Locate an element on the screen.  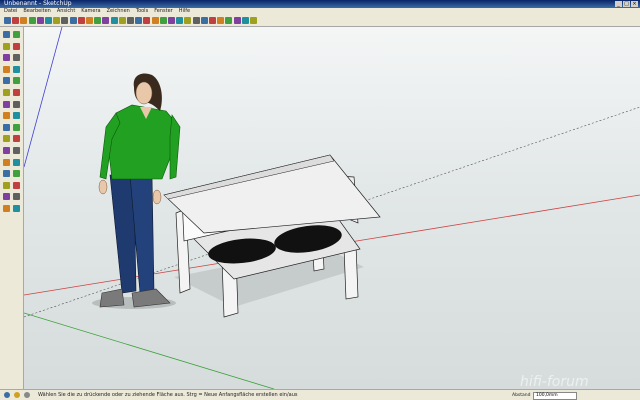
maximize-button: □ is located at coordinates (626, 4).